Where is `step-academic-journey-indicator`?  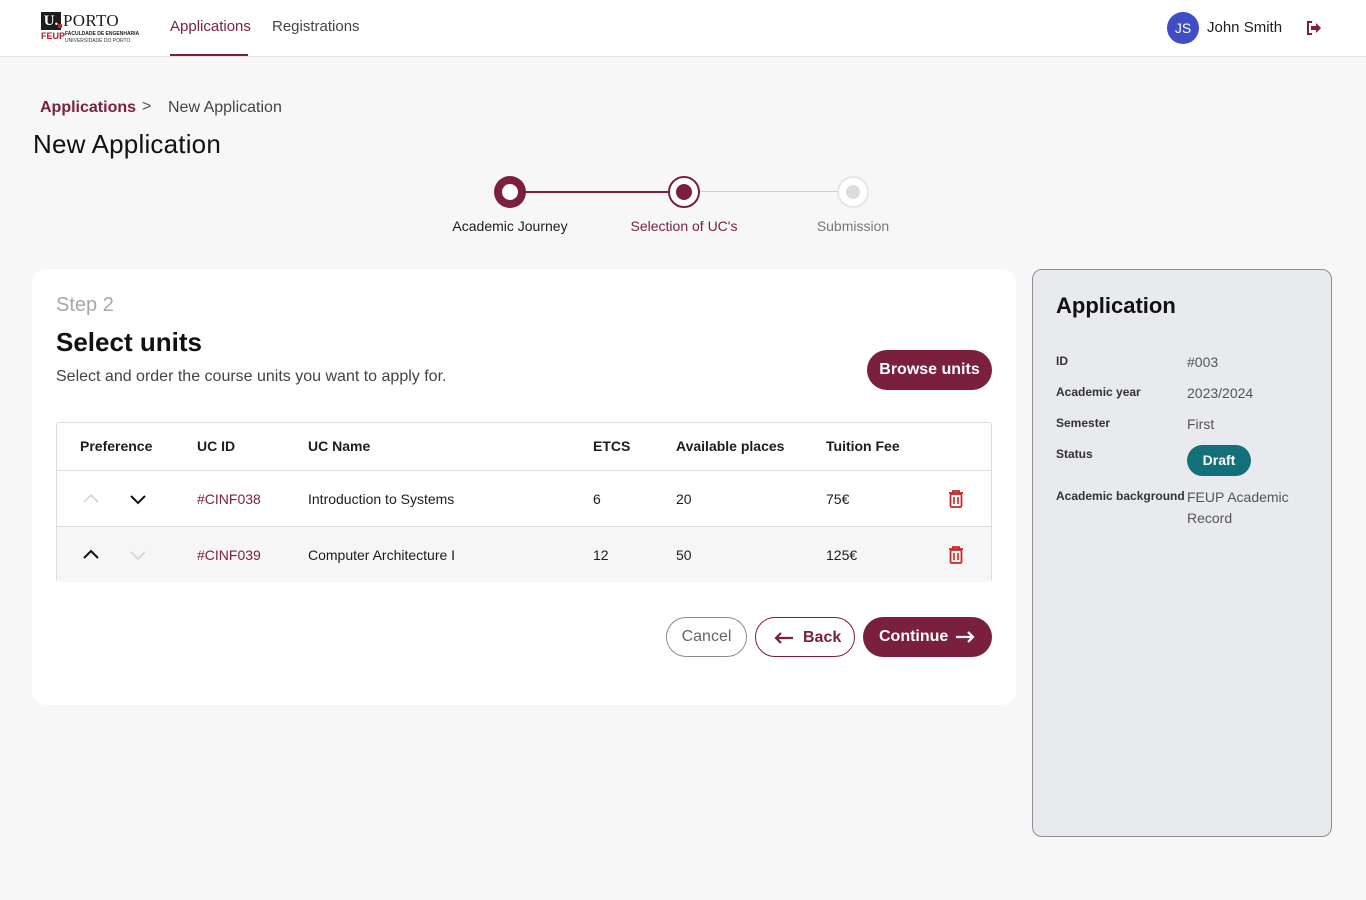
step-academic-journey-indicator is located at coordinates (510, 192).